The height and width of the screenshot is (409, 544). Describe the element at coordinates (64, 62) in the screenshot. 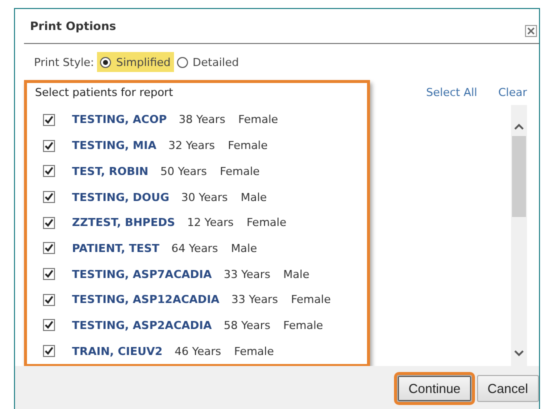

I see `print-style-label: Print Style:` at that location.